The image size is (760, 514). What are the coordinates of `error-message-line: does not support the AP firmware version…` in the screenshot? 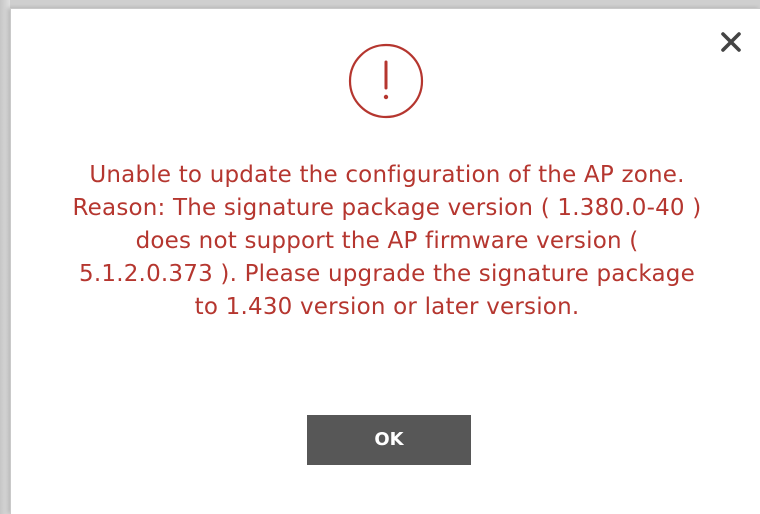 It's located at (387, 241).